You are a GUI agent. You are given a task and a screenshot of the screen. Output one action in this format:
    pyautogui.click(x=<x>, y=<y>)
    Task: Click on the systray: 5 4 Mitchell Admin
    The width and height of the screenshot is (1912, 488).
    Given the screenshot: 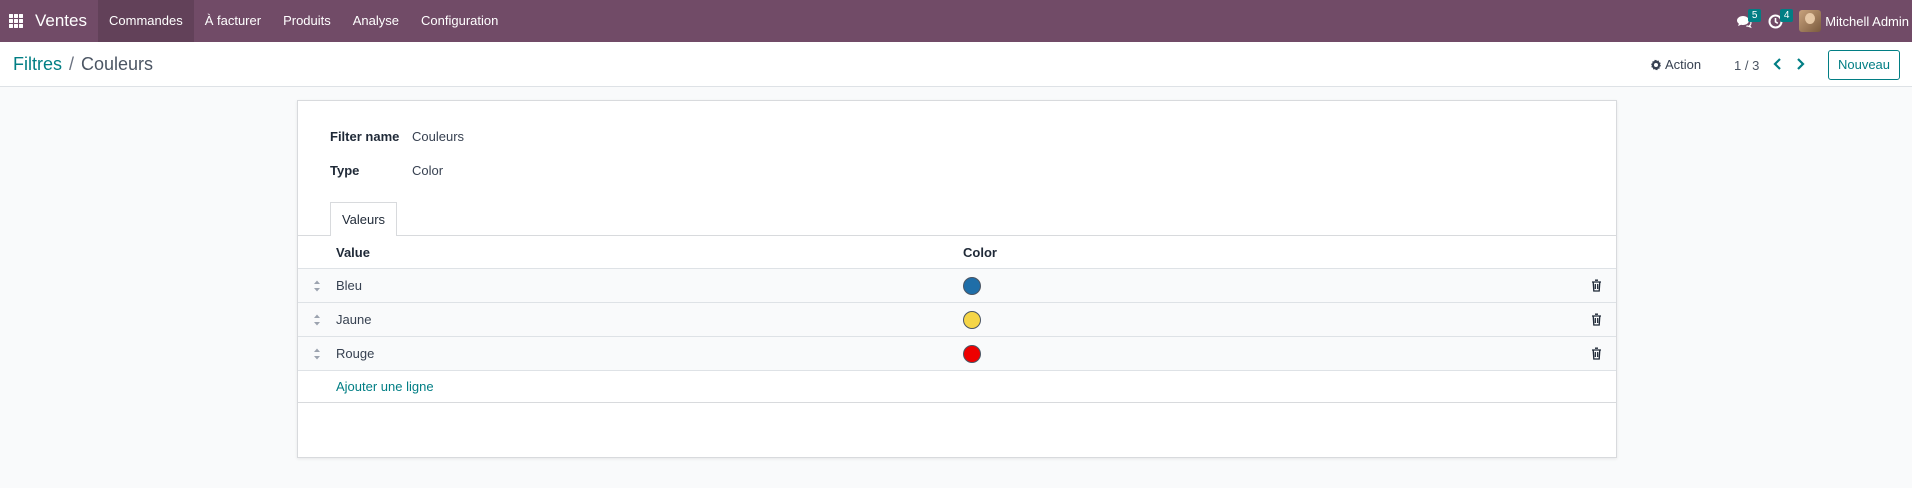 What is the action you would take?
    pyautogui.click(x=1824, y=21)
    